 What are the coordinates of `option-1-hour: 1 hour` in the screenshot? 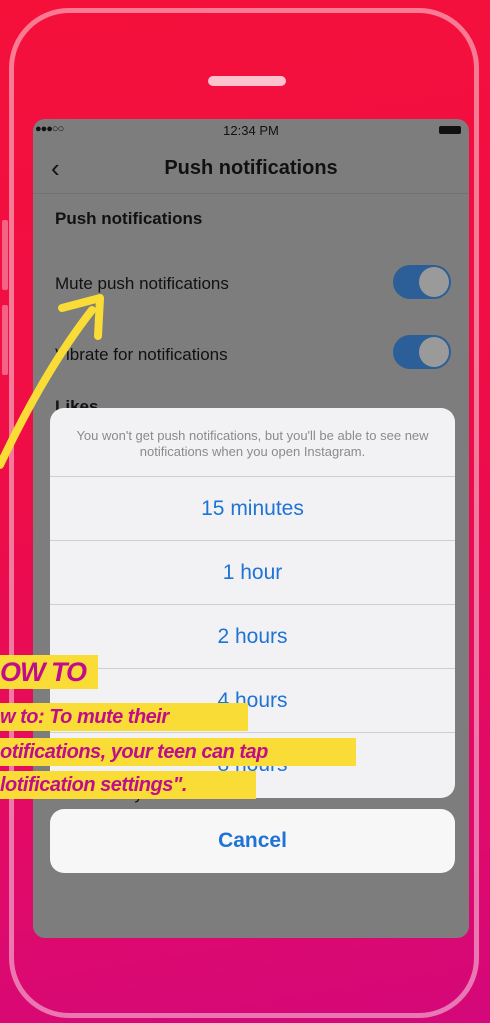 It's located at (252, 572).